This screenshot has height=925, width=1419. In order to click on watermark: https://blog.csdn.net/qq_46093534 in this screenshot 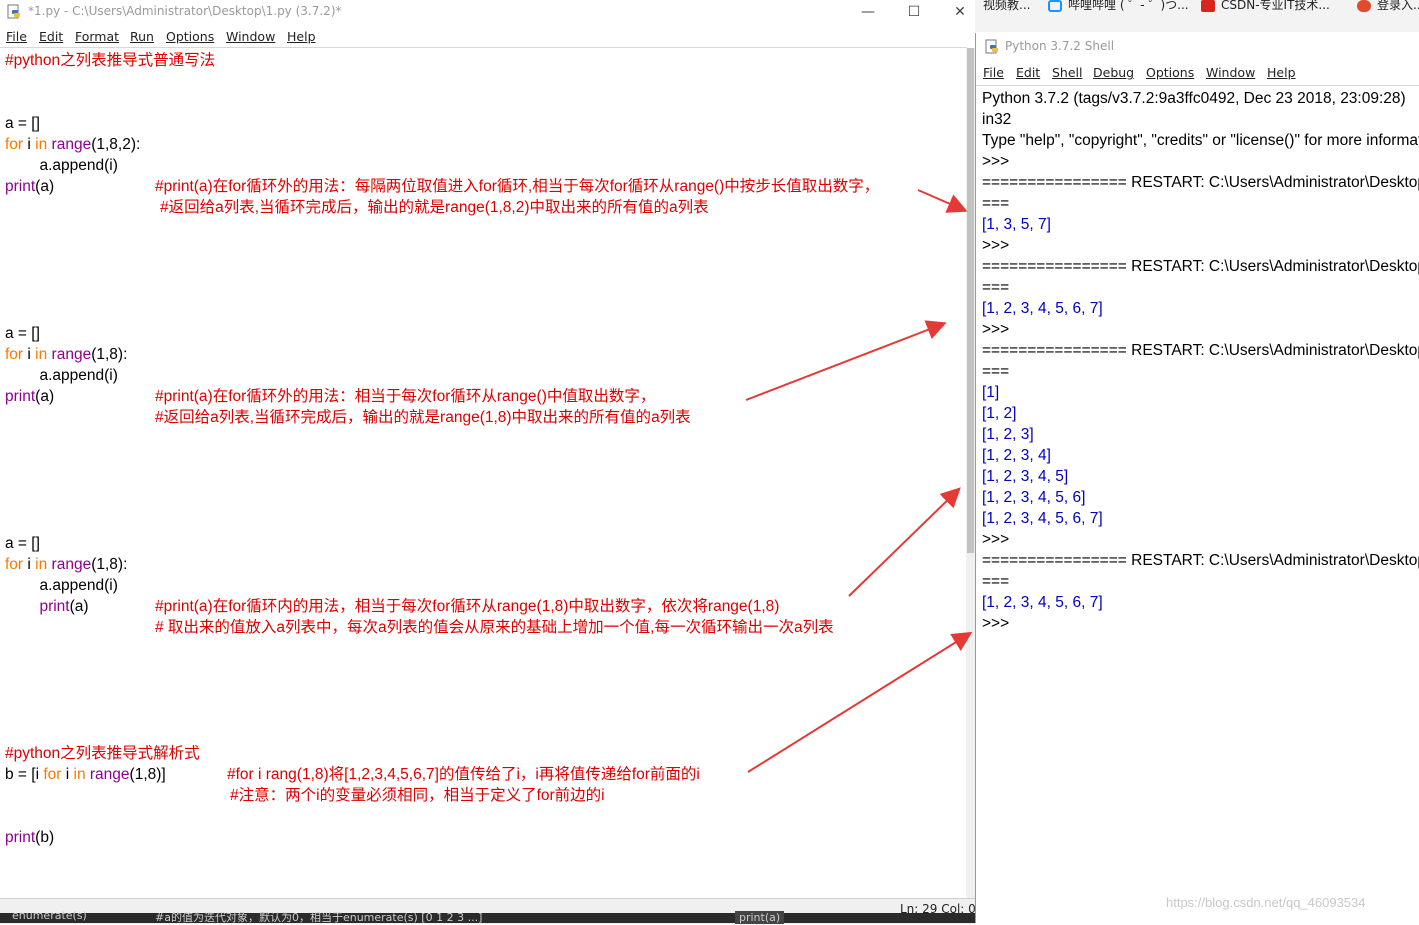, I will do `click(1266, 902)`.